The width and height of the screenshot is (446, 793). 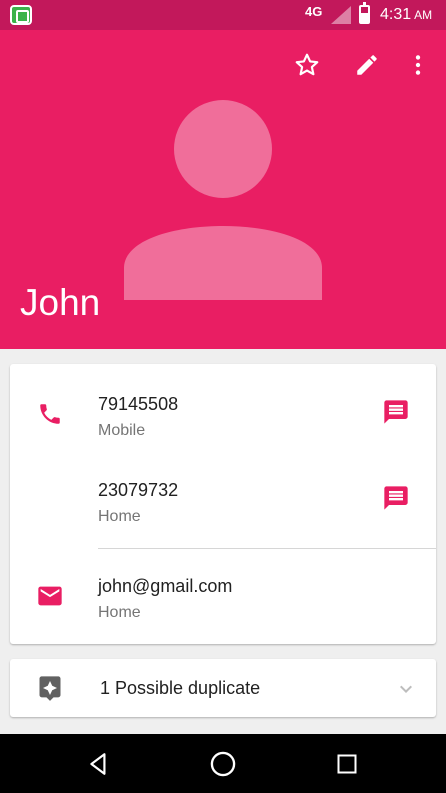 I want to click on phone-icon, so click(x=50, y=414).